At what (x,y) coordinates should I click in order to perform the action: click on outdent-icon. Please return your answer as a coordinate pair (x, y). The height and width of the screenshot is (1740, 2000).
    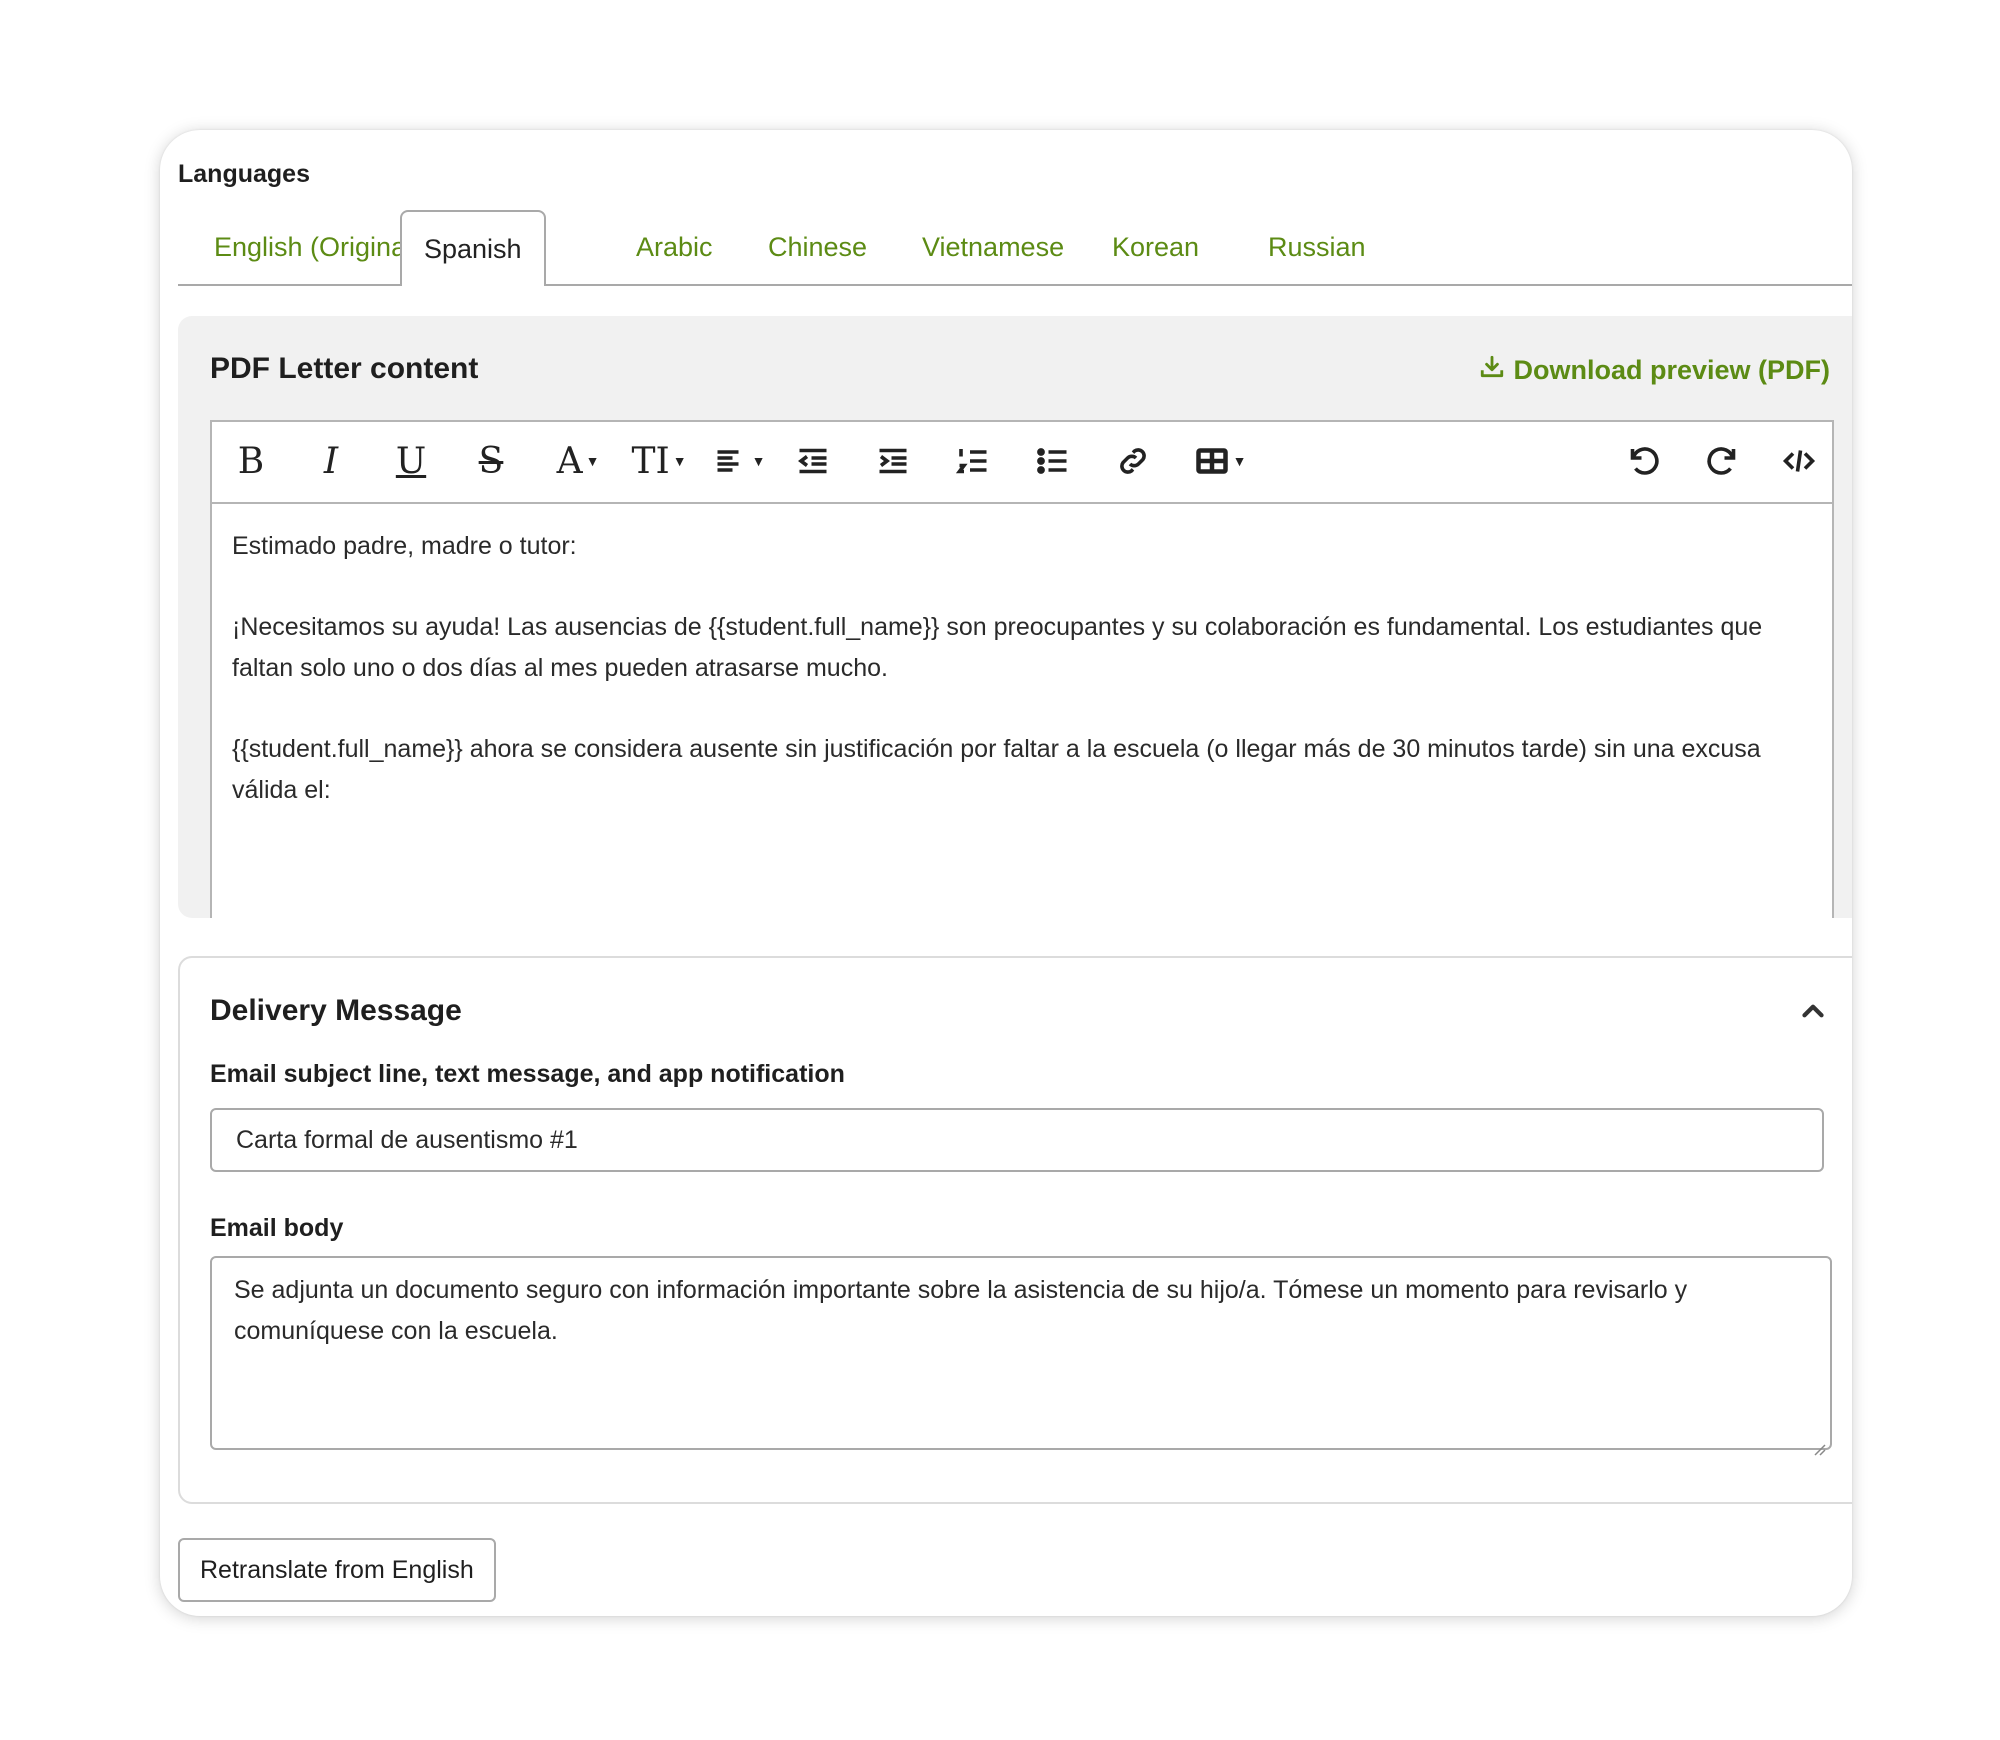
    Looking at the image, I should click on (813, 461).